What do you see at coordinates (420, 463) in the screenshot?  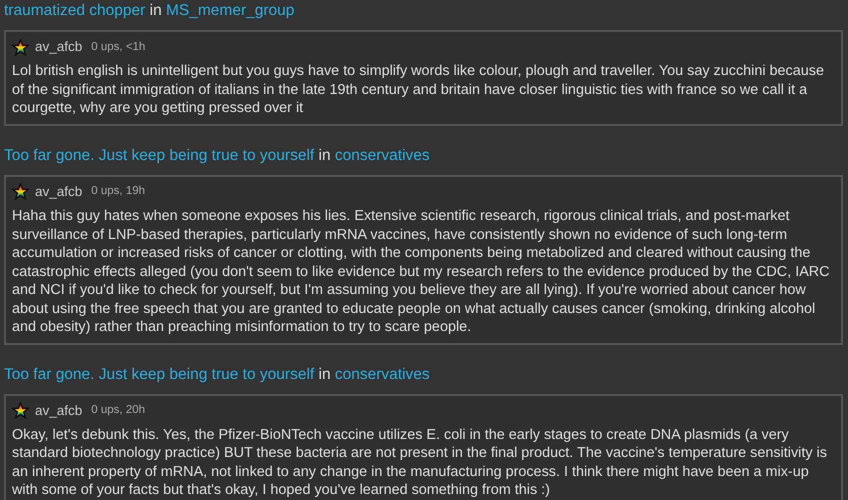 I see `comment-text: Okay, let's debunk this. Yes, the Pfizer-BioNTech vaccine utilizes E. coli in the early stages to create DNA plasmids (a very standard biotechnology practice) BUT these bacteria are not present in the final product. The vaccine's temperature sensitivity is an inherent property of mRNA, not linked to any change in the manufacturing process. I think there might have been a mix-up with some of your facts but that's okay, I hoped you've learned something from this :)` at bounding box center [420, 463].